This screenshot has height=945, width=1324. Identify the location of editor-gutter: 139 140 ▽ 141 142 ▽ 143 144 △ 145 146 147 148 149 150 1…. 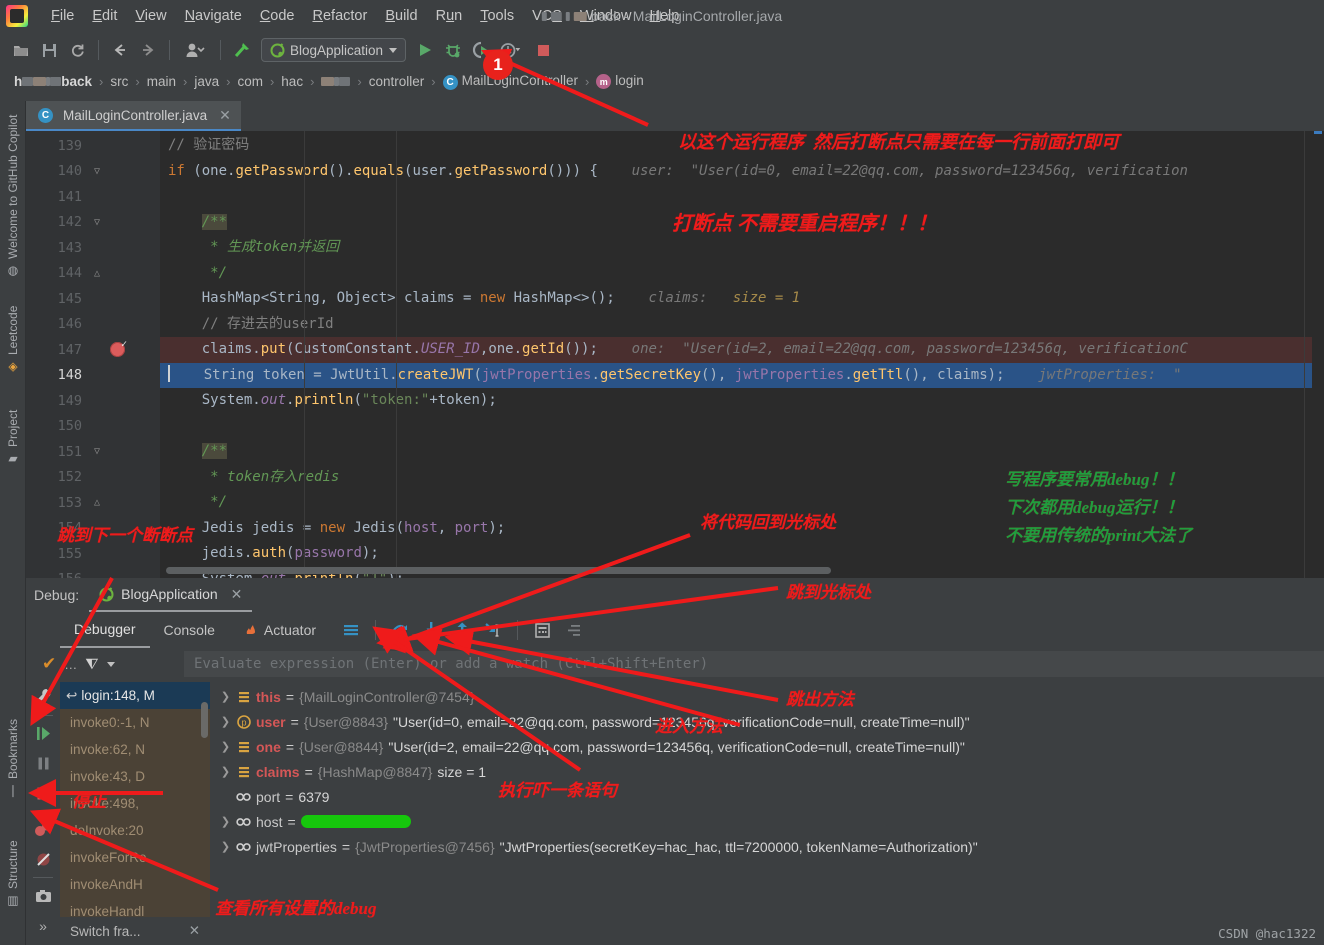
(93, 354).